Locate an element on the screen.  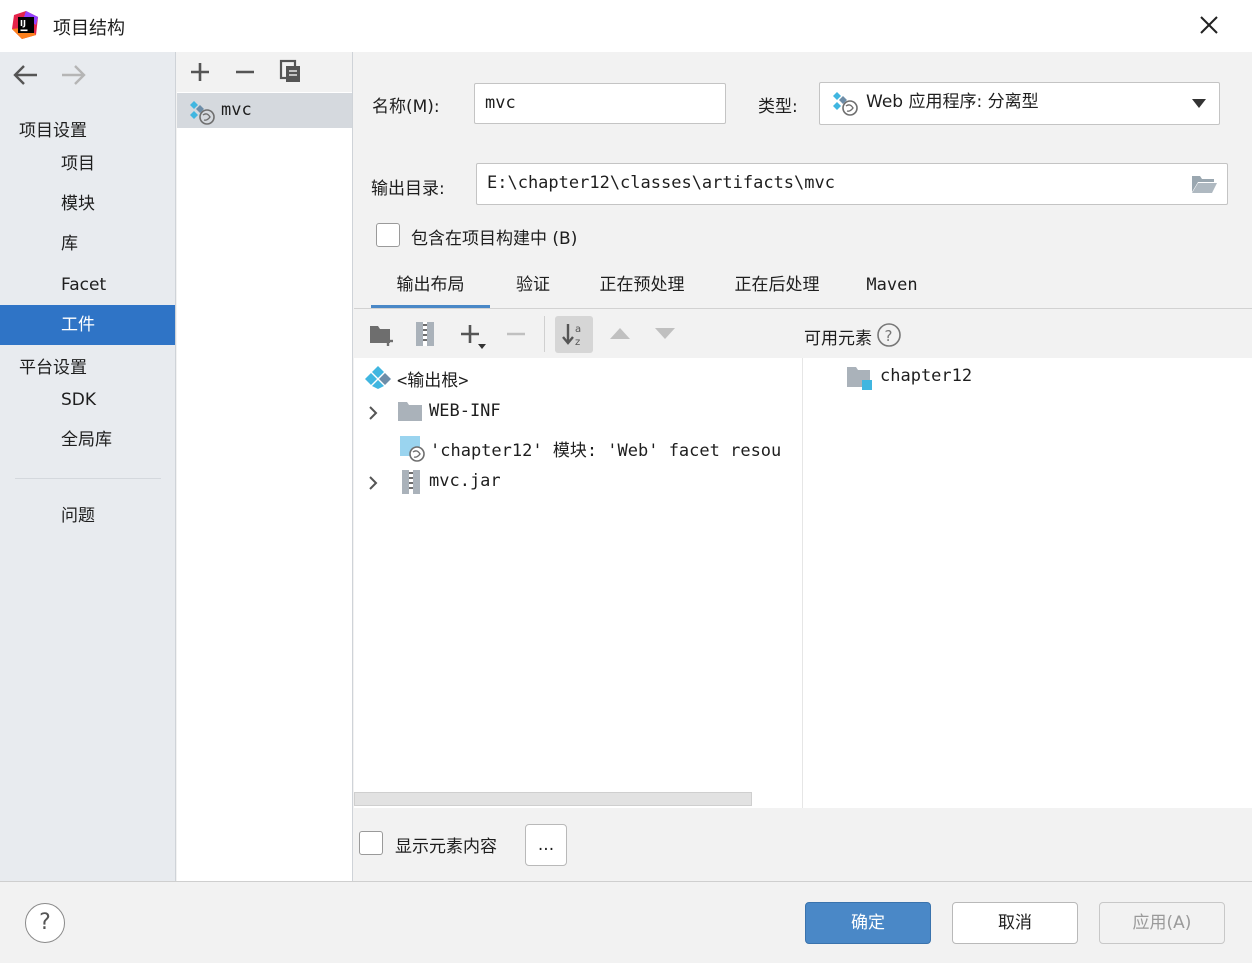
show-content-label: 显示元素内容 is located at coordinates (446, 847).